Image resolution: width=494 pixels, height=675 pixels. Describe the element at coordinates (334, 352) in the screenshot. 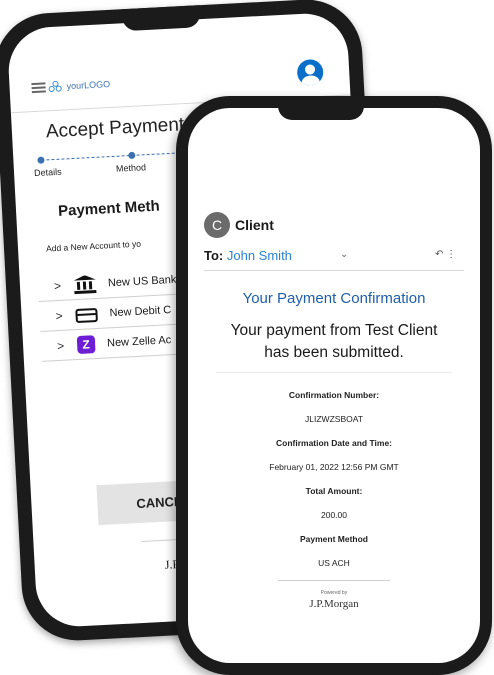

I see `message-line-2: has been submitted.` at that location.